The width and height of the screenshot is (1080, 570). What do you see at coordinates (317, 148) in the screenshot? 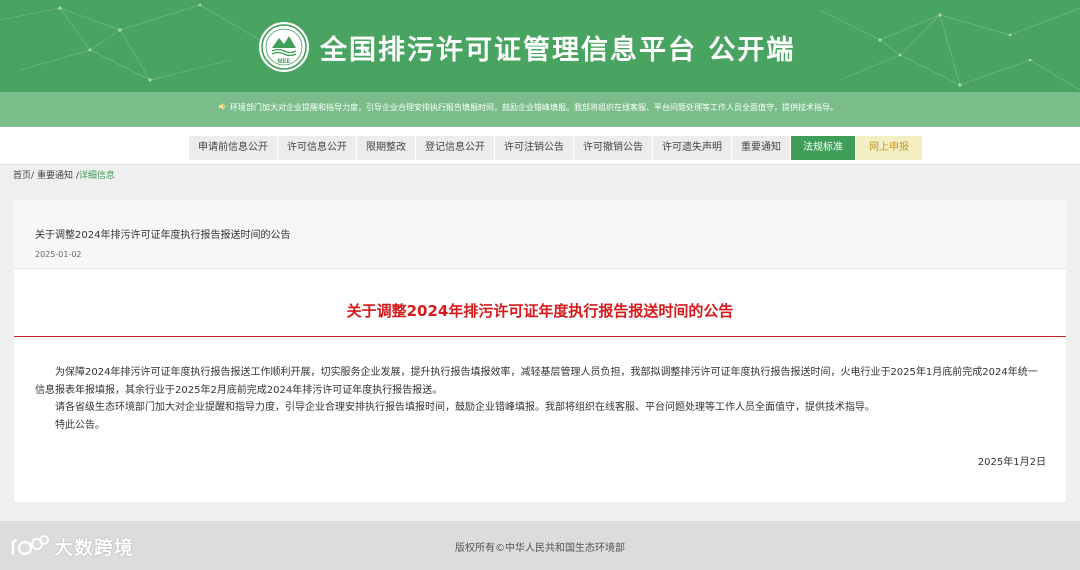
I see `nav-item-permit-info: 许可信息公开` at bounding box center [317, 148].